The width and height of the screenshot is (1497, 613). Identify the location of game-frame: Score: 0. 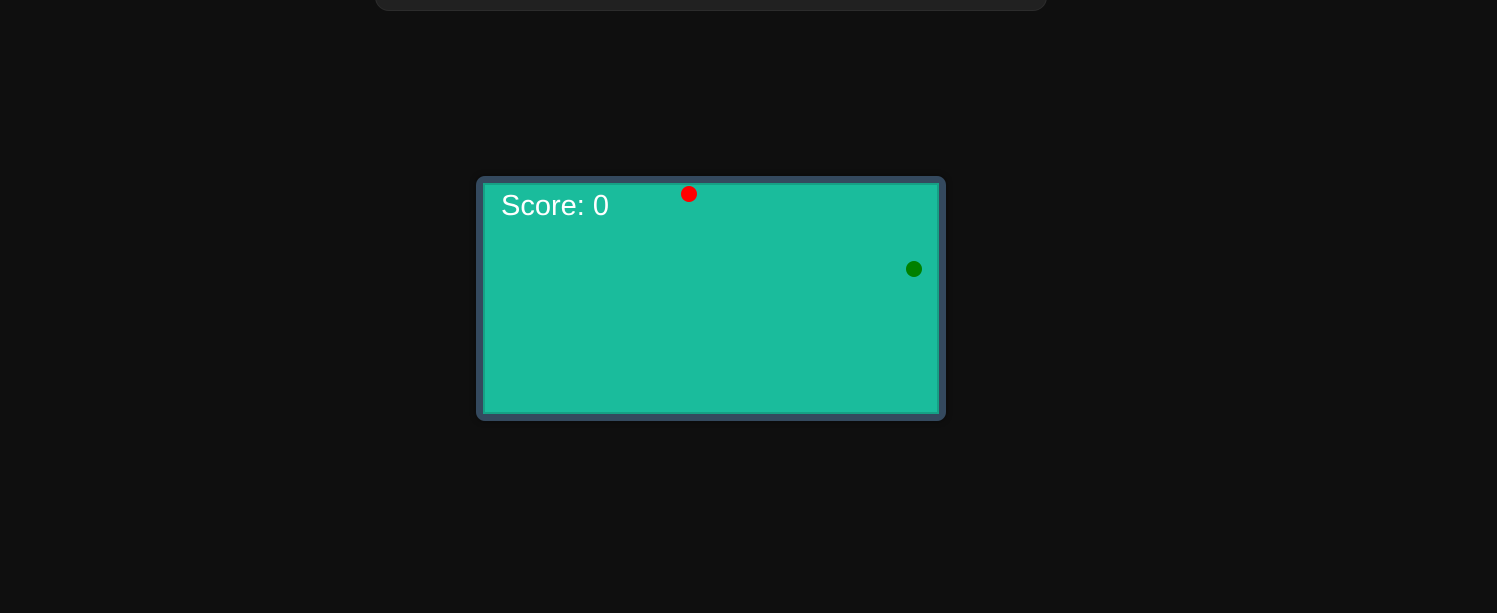
(711, 298).